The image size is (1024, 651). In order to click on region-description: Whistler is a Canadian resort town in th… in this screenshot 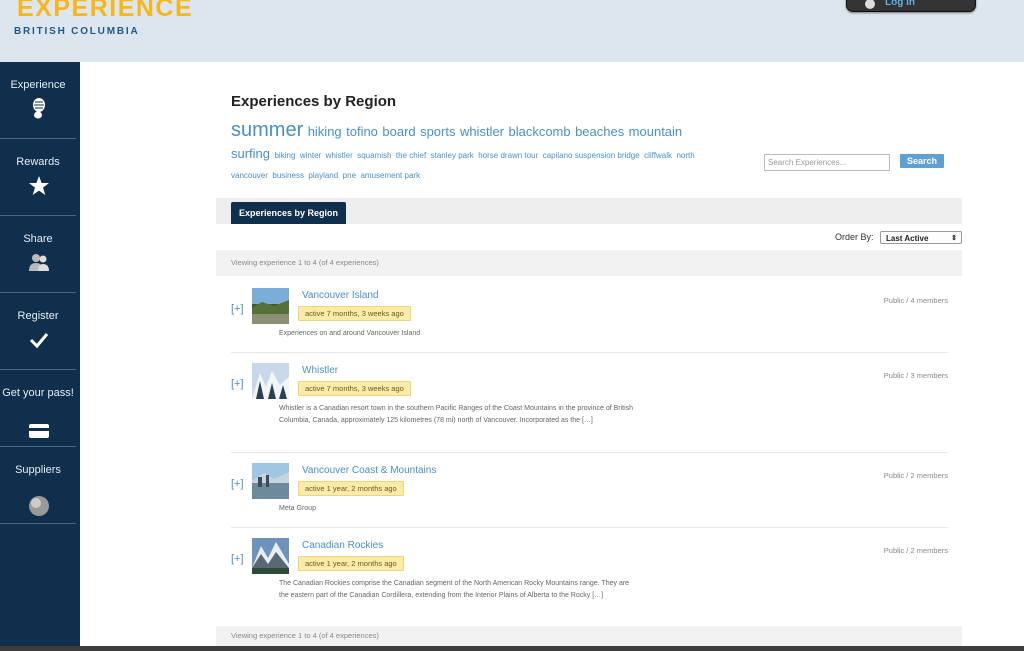, I will do `click(456, 414)`.